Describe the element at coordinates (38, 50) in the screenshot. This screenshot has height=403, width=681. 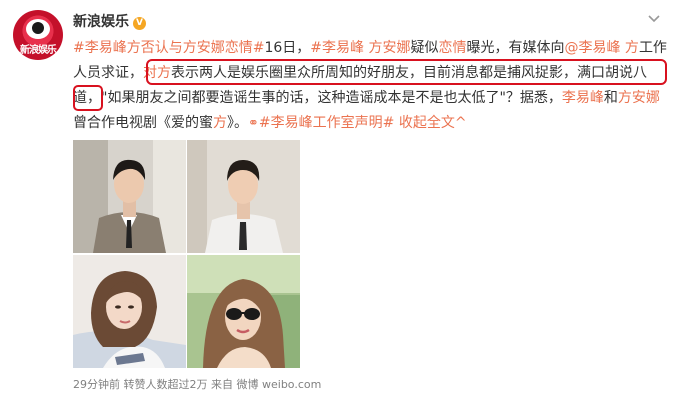
I see `avatar-logo-text: 新浪娱乐` at that location.